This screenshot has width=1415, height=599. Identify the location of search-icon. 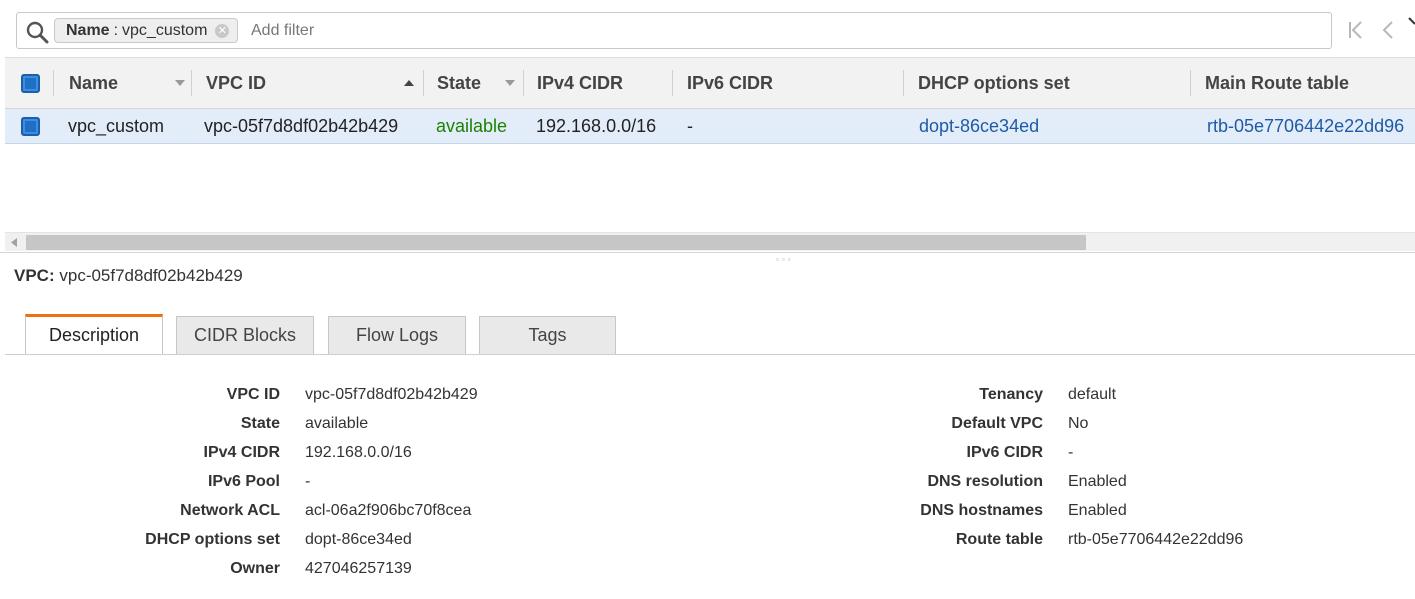
(37, 32).